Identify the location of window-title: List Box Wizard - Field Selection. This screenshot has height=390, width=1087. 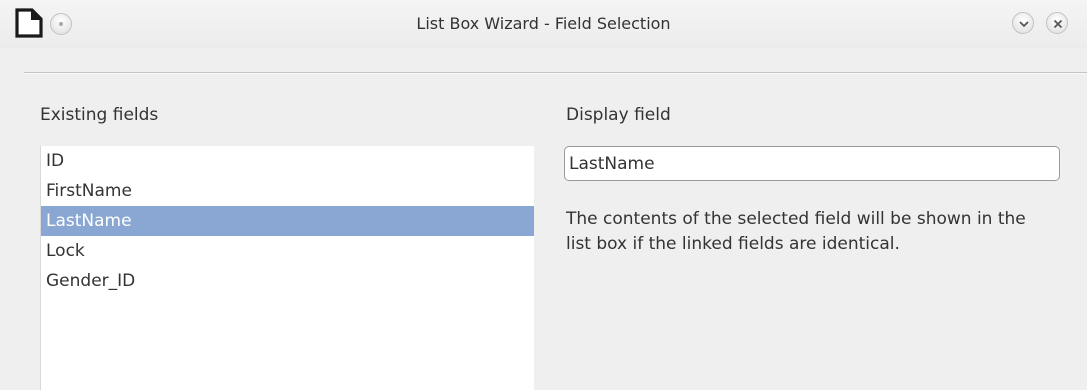
(543, 23).